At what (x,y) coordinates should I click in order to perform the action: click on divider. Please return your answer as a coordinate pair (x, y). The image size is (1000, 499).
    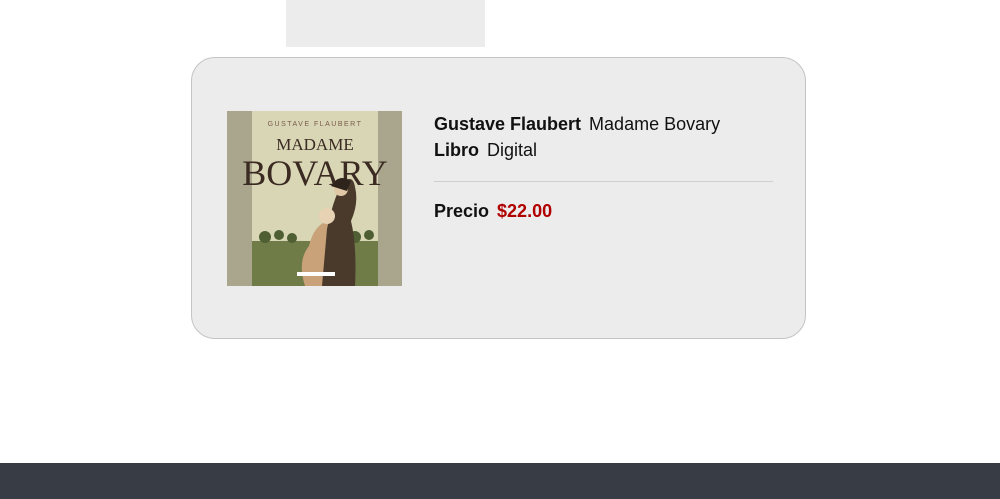
    Looking at the image, I should click on (603, 181).